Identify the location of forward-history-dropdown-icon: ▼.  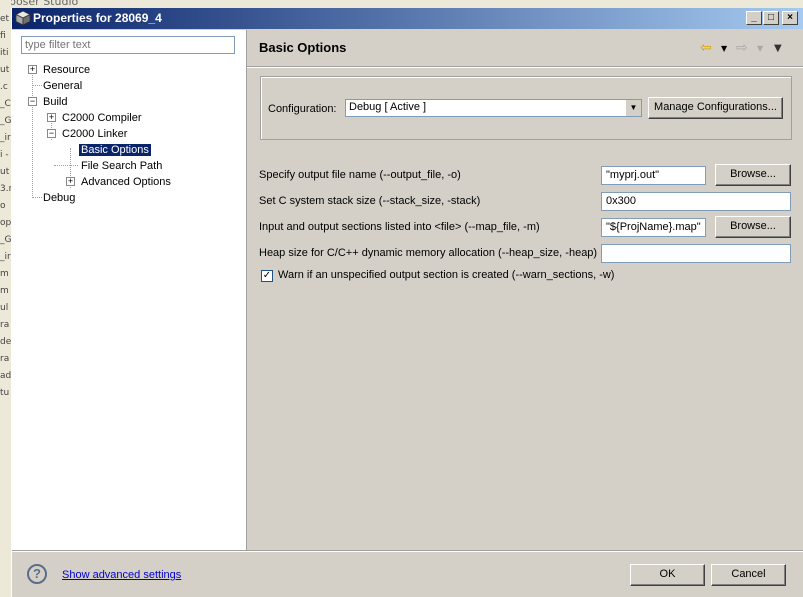
(760, 48).